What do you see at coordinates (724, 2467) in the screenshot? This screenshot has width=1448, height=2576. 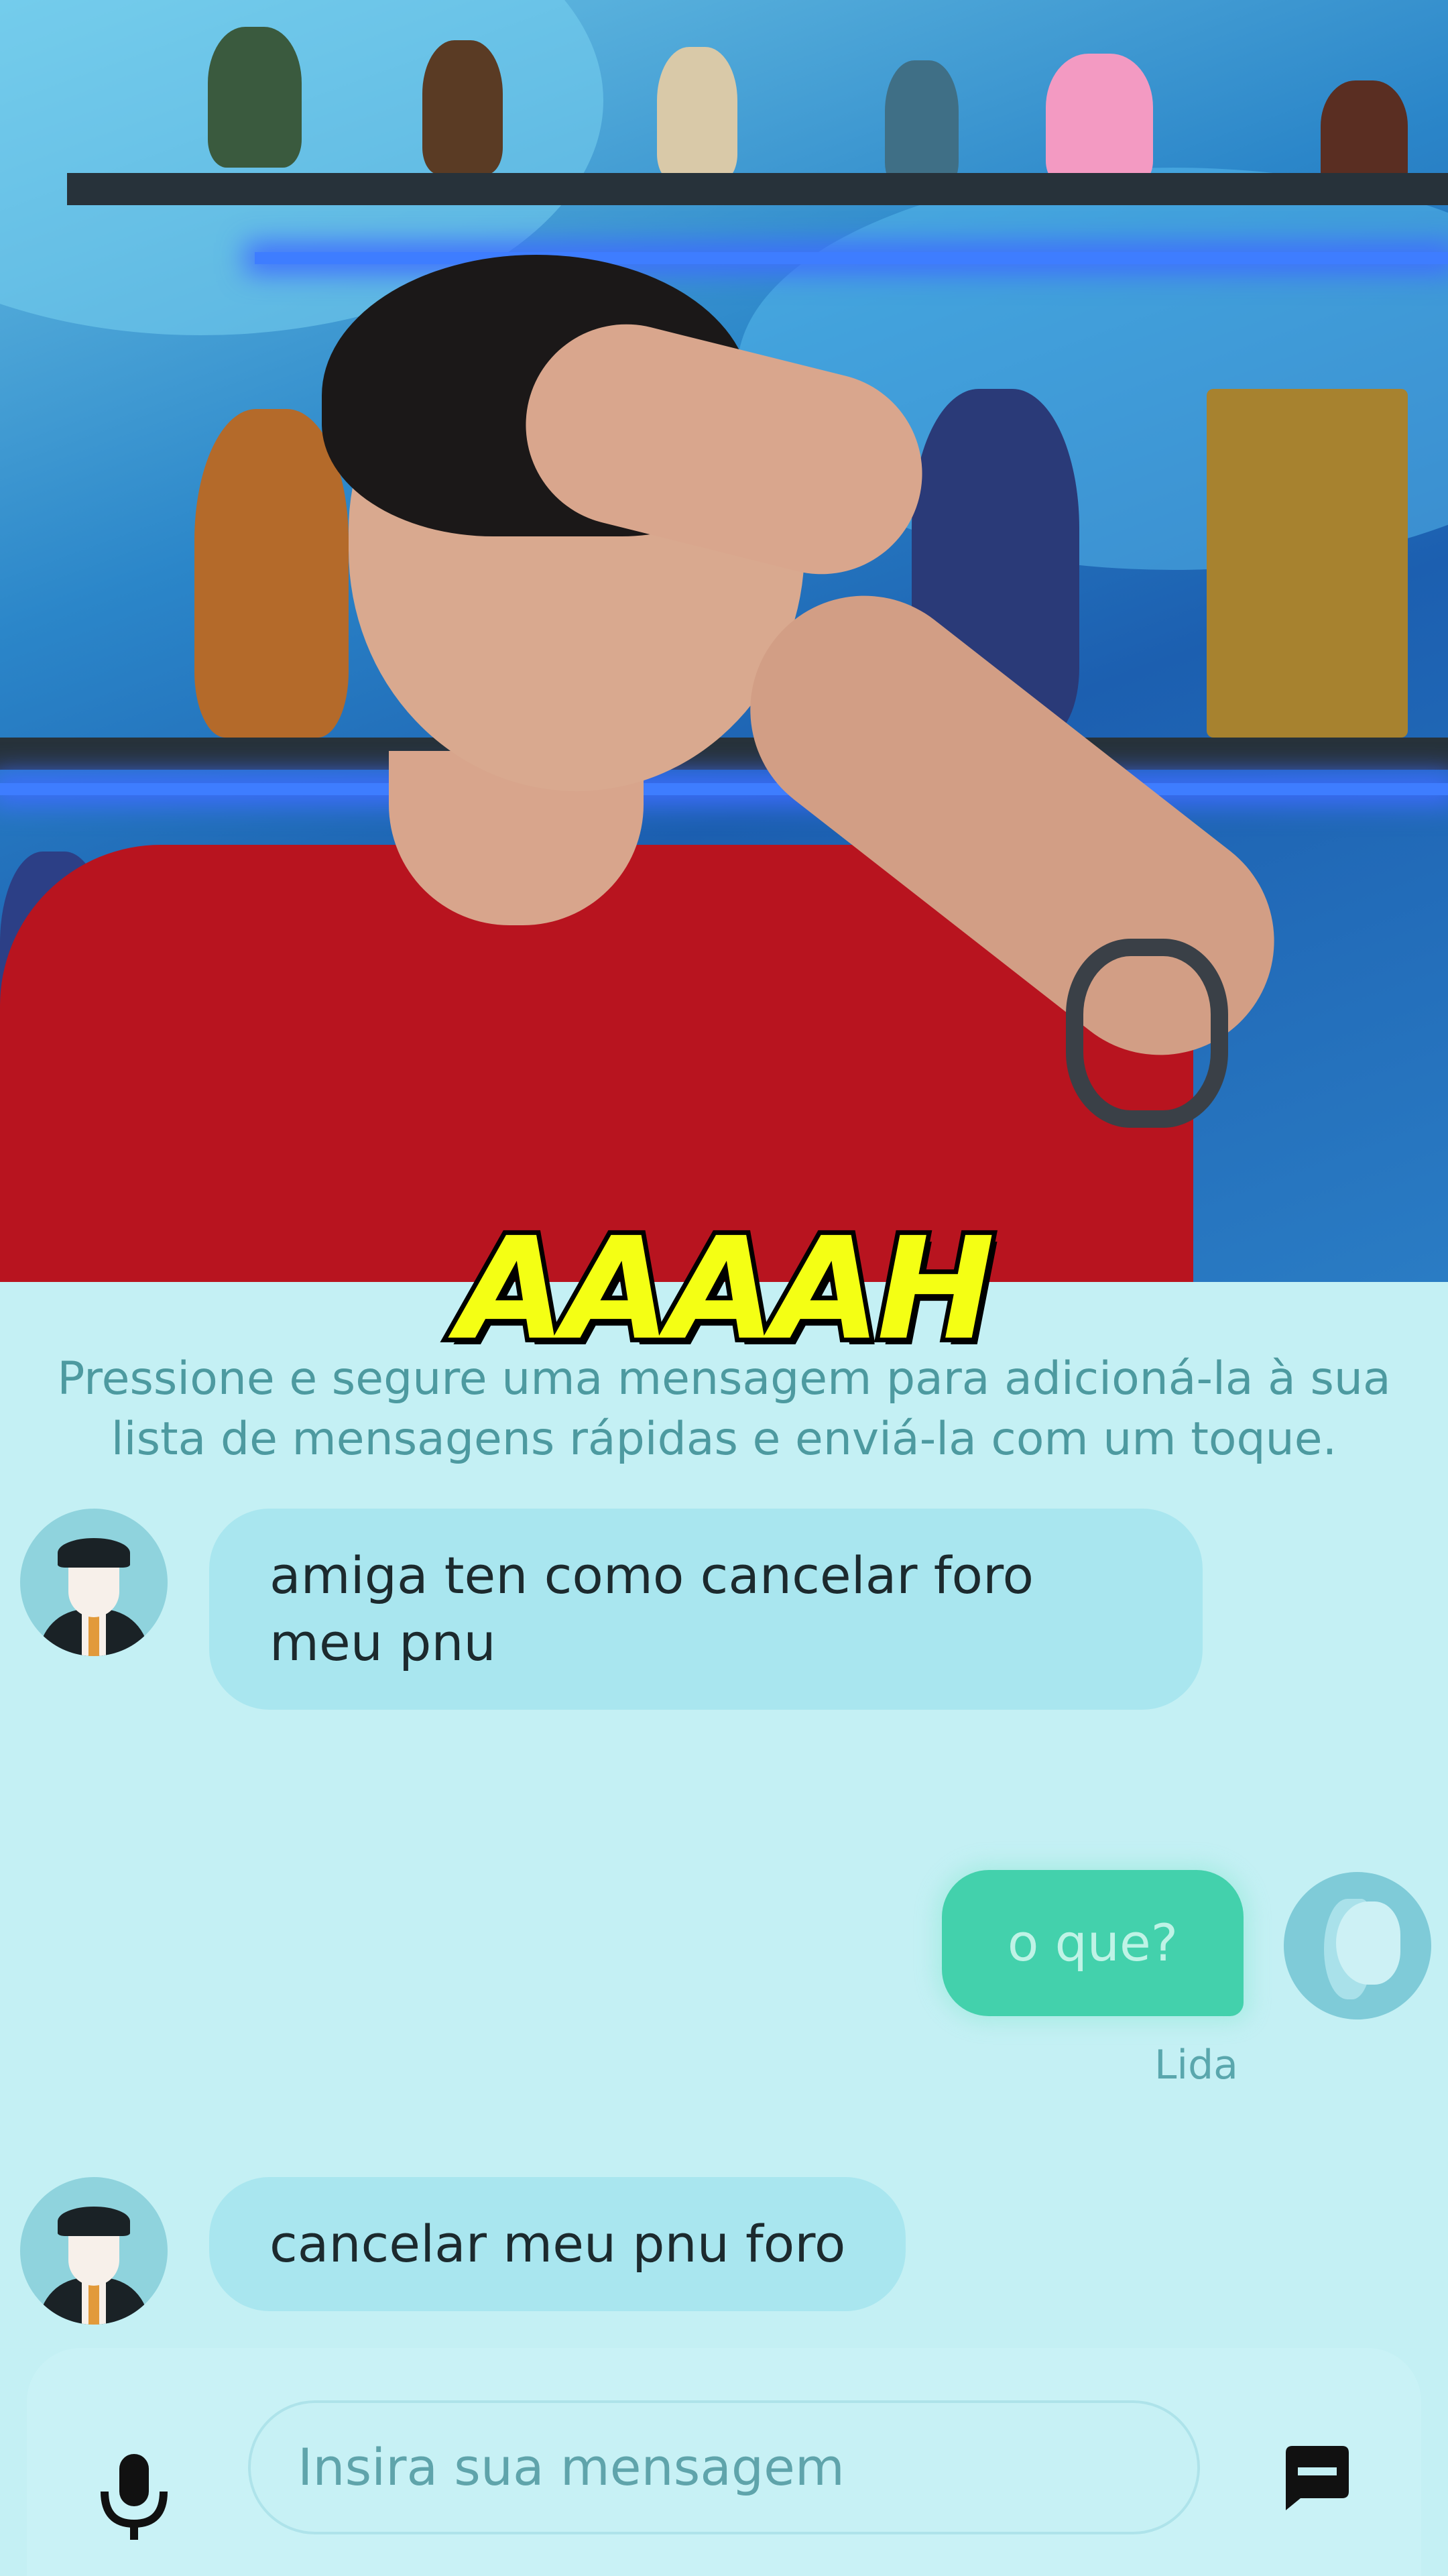 I see `message-input: Insira sua mensagem` at bounding box center [724, 2467].